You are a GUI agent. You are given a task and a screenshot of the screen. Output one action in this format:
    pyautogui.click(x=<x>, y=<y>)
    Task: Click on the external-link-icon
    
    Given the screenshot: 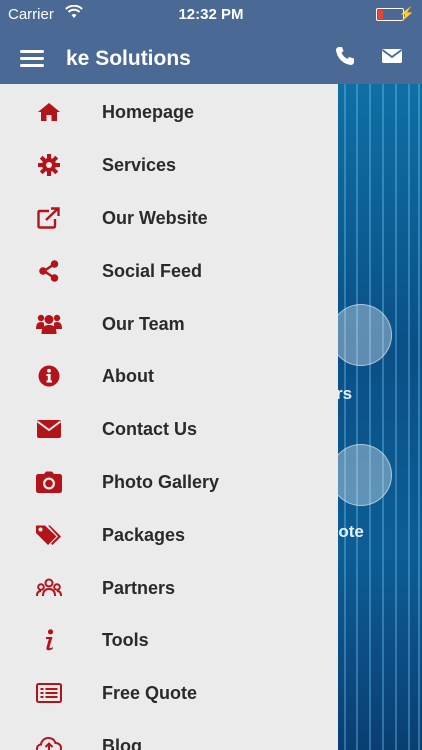 What is the action you would take?
    pyautogui.click(x=49, y=218)
    